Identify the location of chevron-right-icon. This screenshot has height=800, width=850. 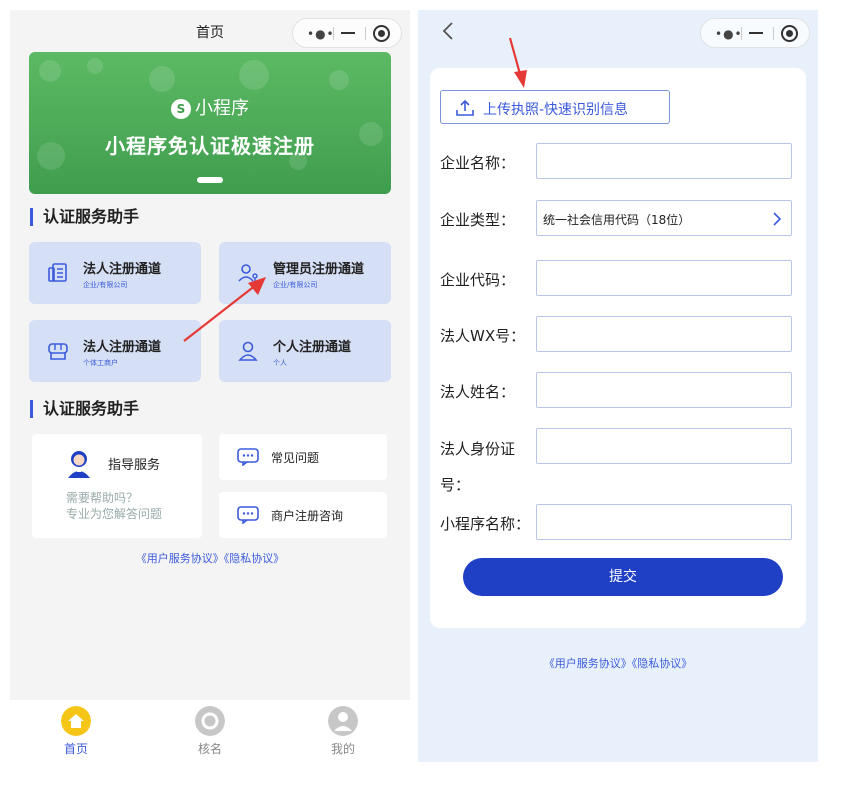
(777, 219).